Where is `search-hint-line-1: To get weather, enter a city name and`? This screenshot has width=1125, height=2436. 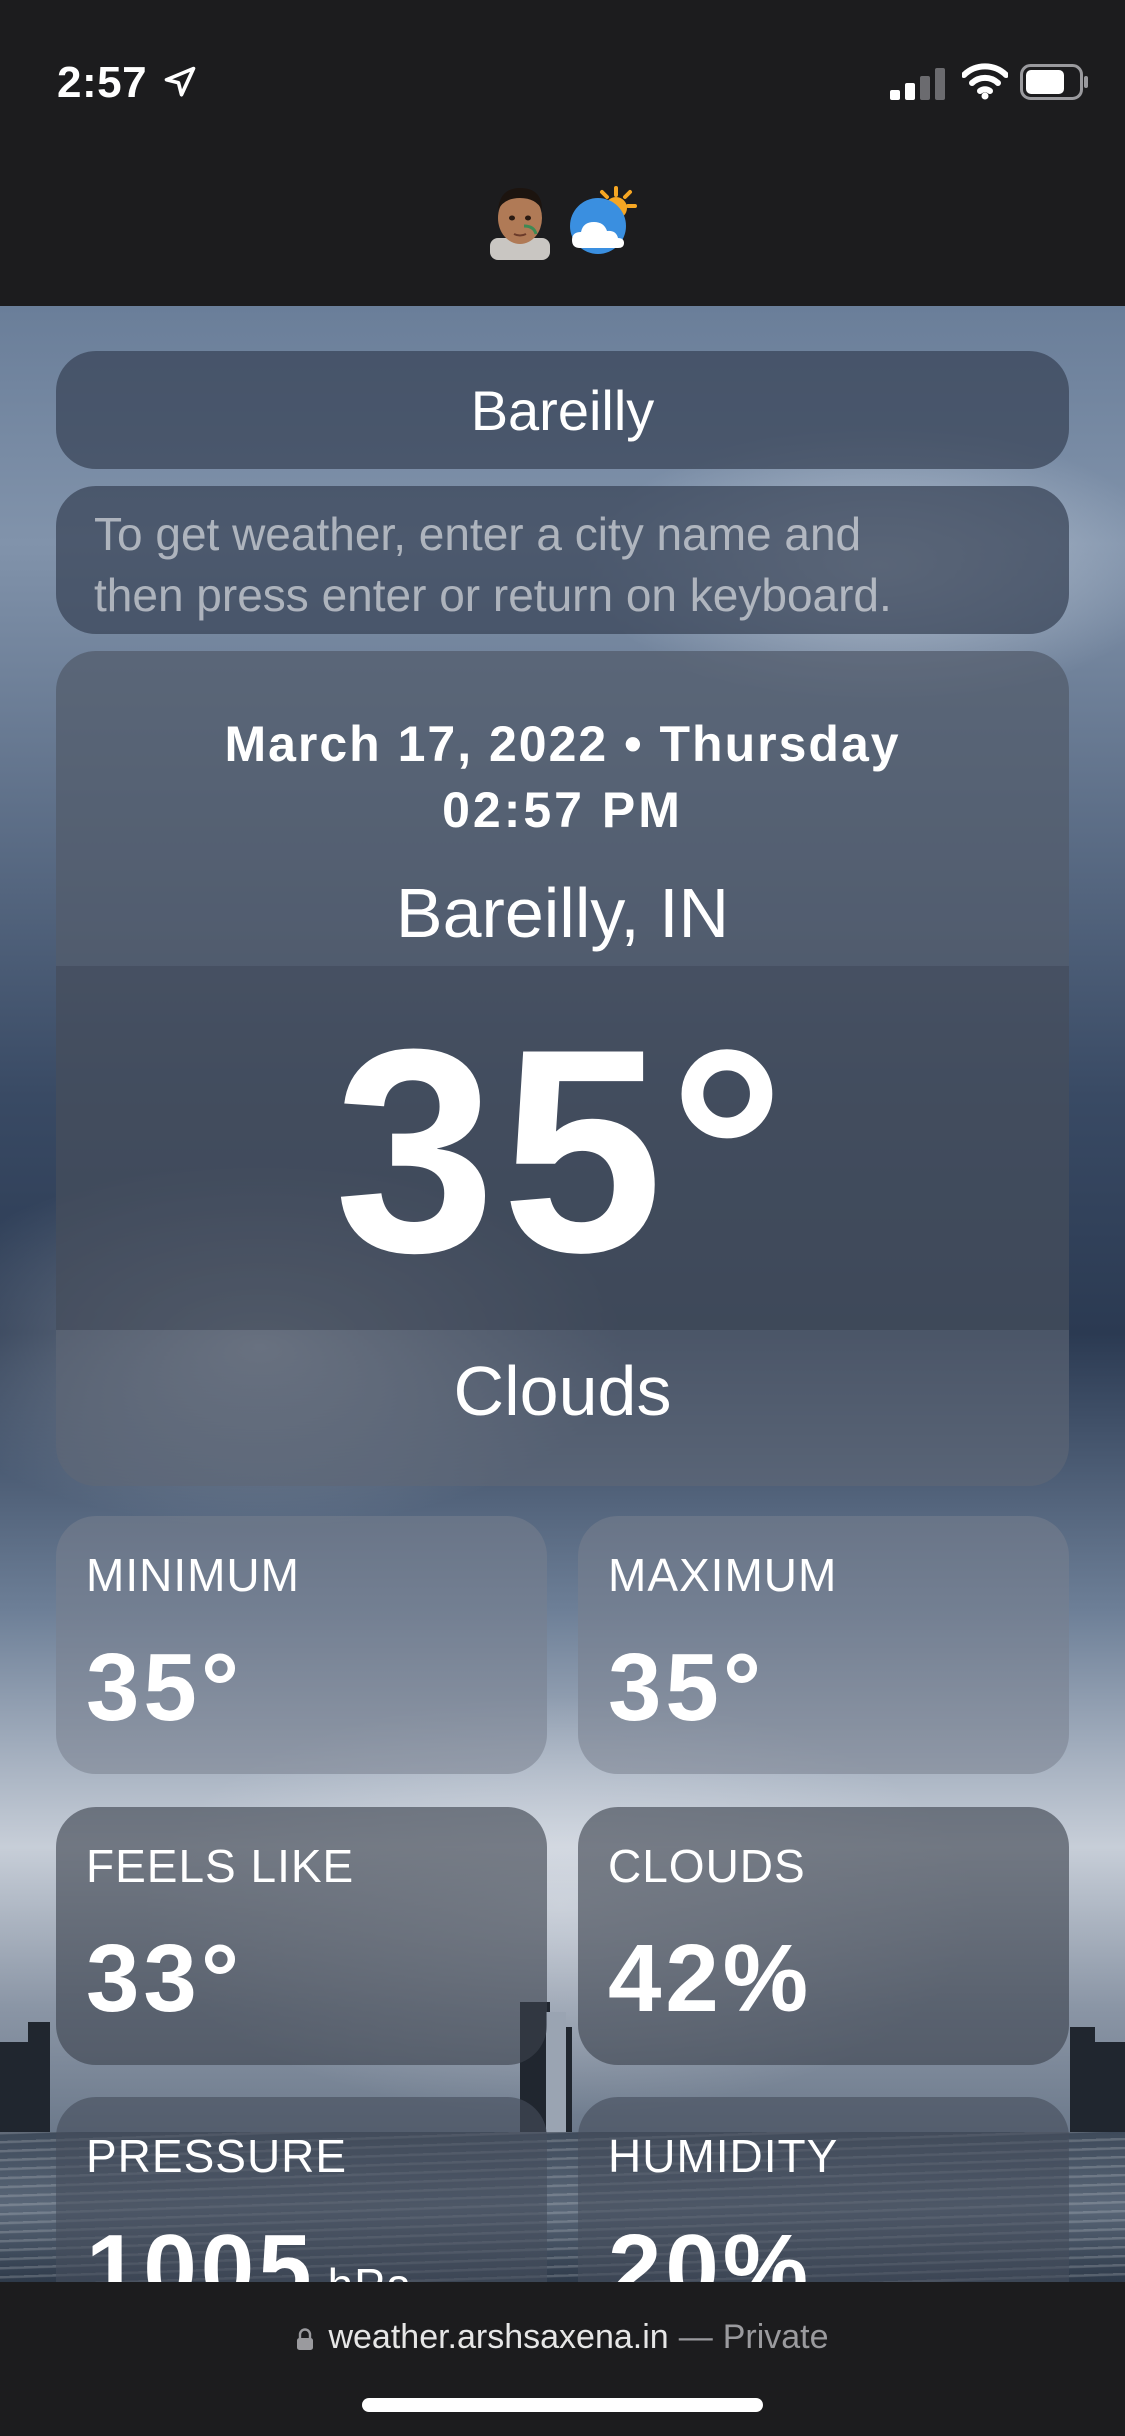
search-hint-line-1: To get weather, enter a city name and is located at coordinates (478, 534).